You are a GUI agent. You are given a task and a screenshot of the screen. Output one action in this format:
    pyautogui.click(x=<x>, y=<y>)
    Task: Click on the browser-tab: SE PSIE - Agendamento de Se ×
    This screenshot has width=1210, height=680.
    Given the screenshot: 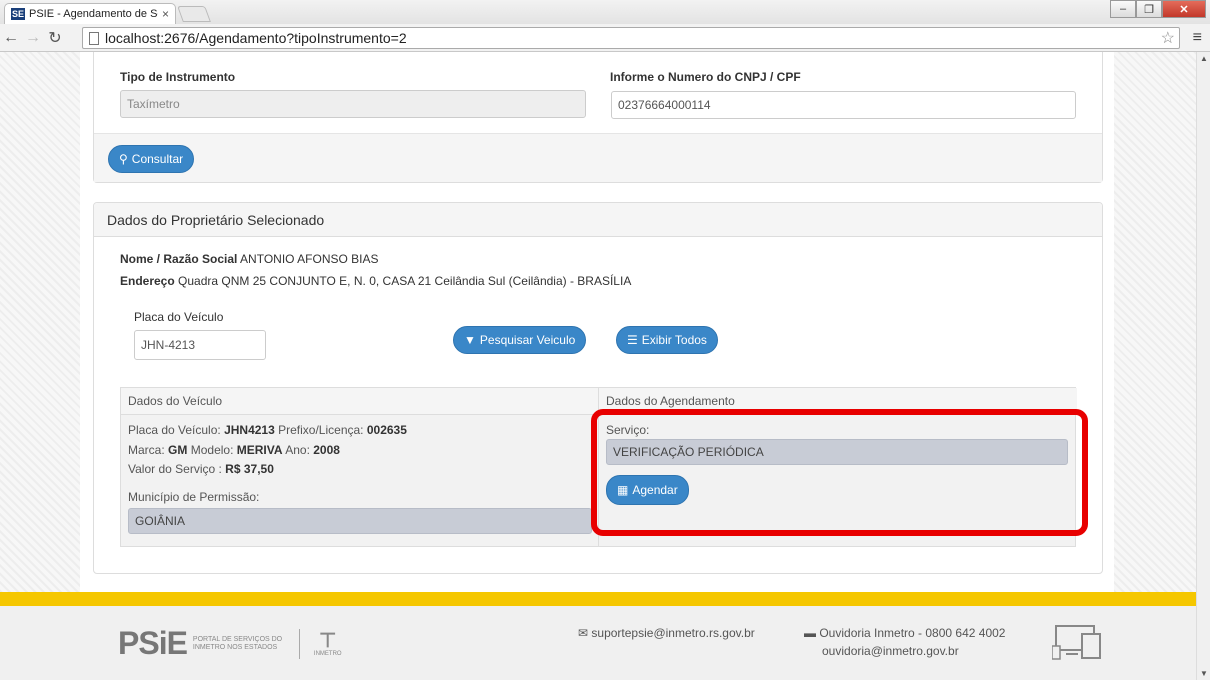 What is the action you would take?
    pyautogui.click(x=90, y=13)
    